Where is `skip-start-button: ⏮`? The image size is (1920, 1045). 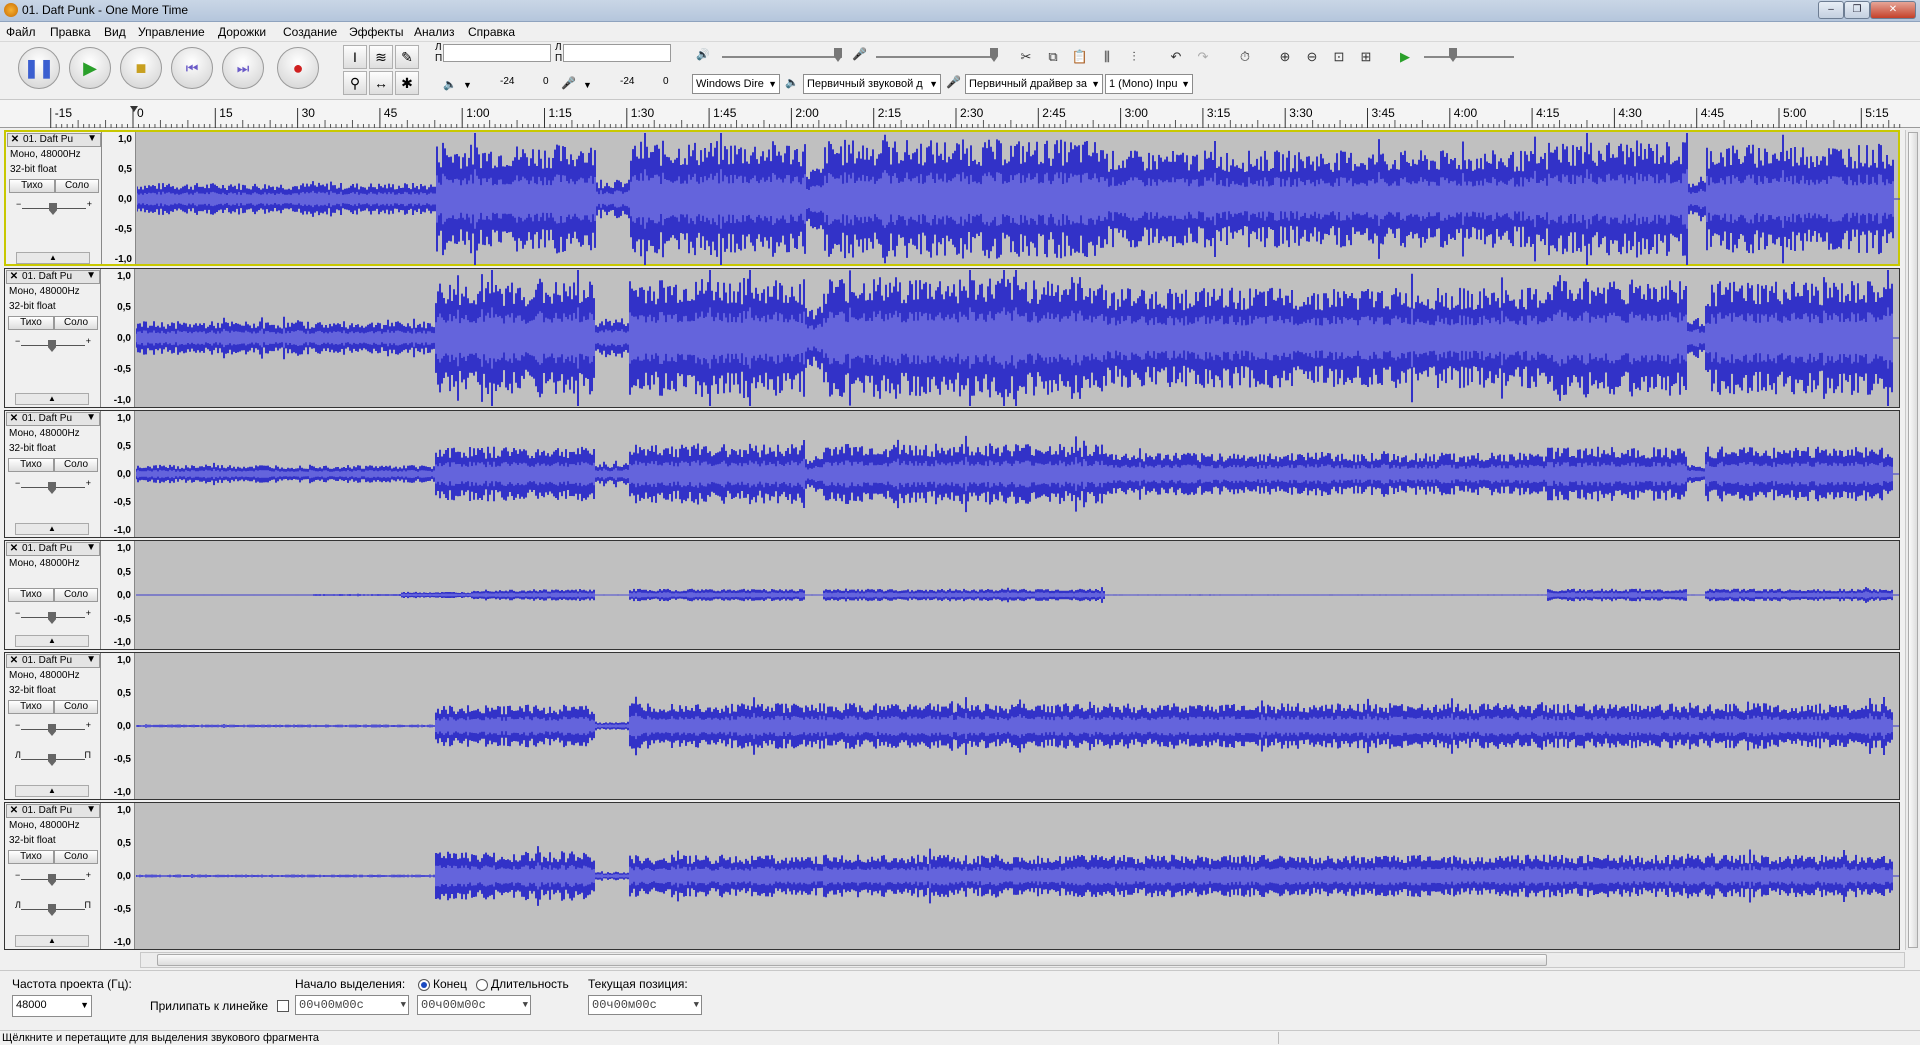 skip-start-button: ⏮ is located at coordinates (192, 68).